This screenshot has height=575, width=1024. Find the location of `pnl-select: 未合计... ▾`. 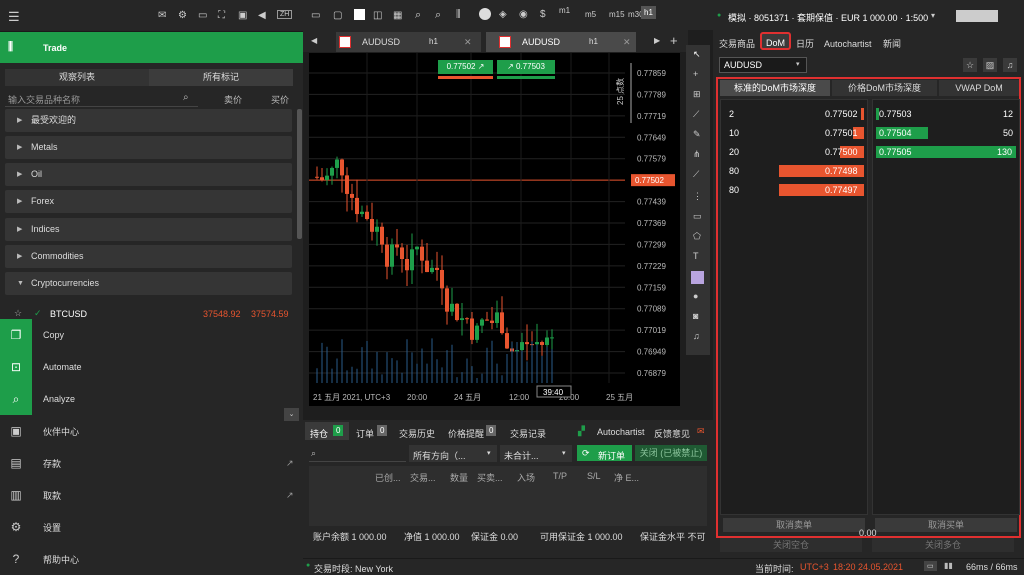

pnl-select: 未合计... ▾ is located at coordinates (536, 453).